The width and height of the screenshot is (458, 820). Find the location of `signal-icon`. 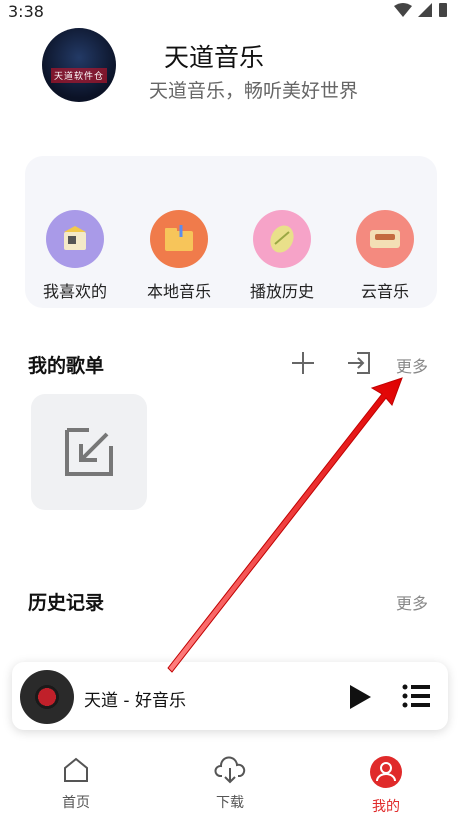

signal-icon is located at coordinates (425, 10).